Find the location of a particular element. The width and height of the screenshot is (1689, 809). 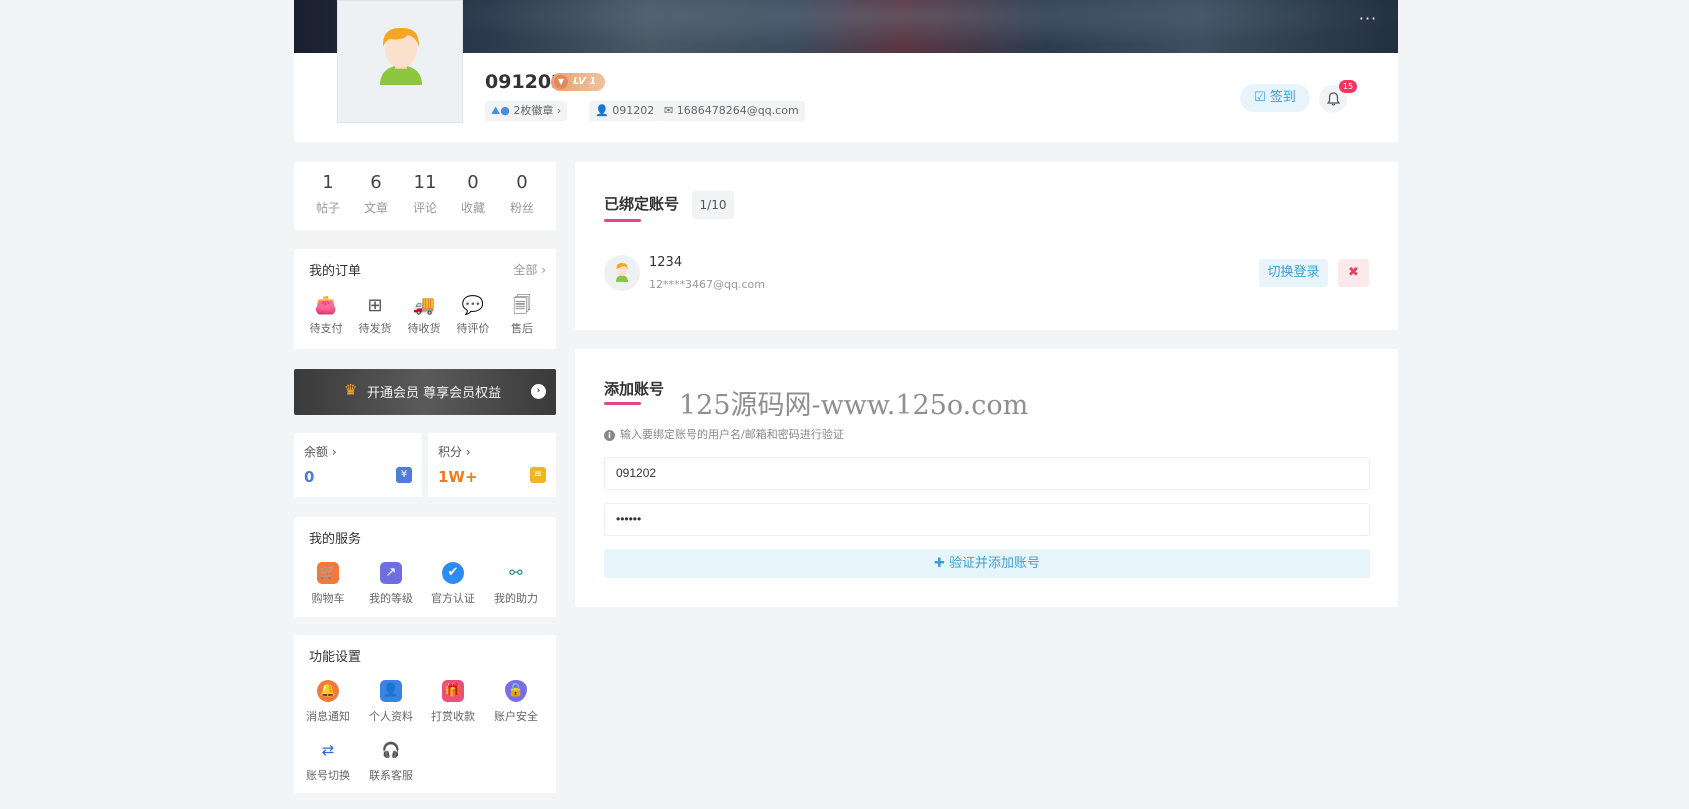

service-level: ↗ 我的等级 is located at coordinates (391, 584).